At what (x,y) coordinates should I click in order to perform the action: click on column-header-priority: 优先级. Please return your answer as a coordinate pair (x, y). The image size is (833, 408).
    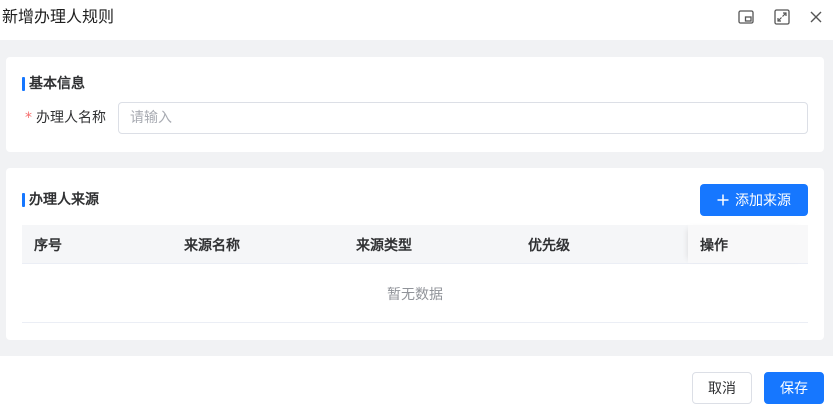
    Looking at the image, I should click on (549, 246).